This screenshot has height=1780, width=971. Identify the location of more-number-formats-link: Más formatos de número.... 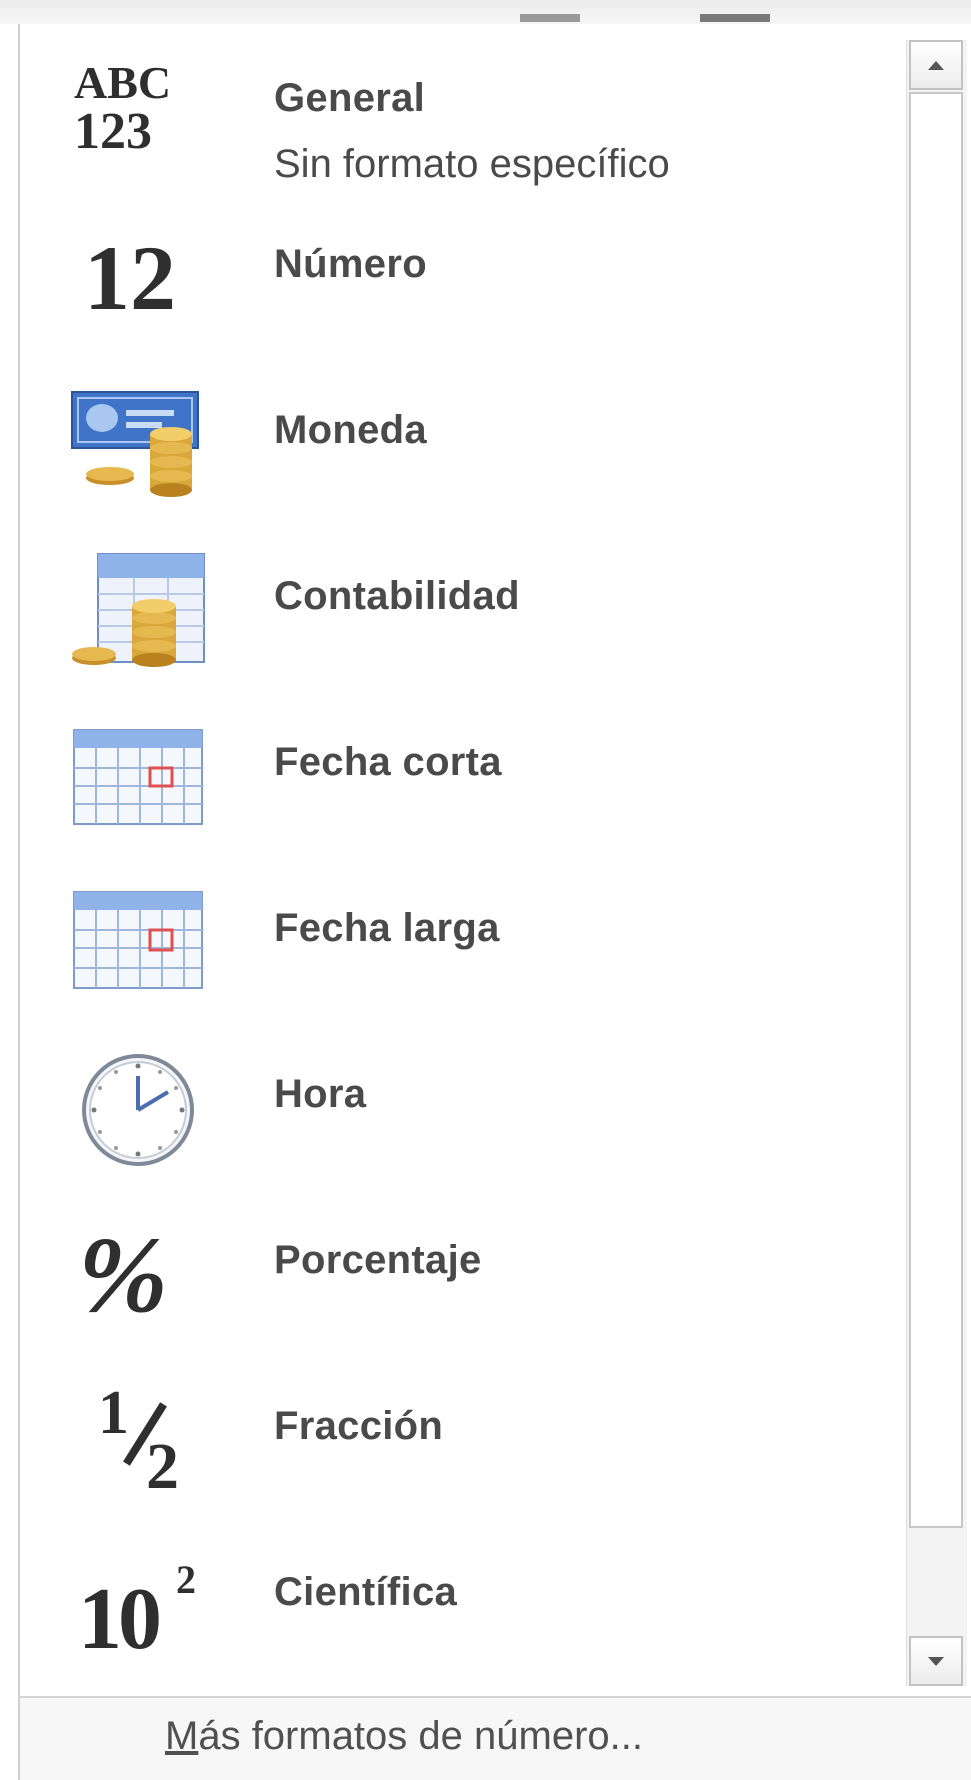
(404, 1736).